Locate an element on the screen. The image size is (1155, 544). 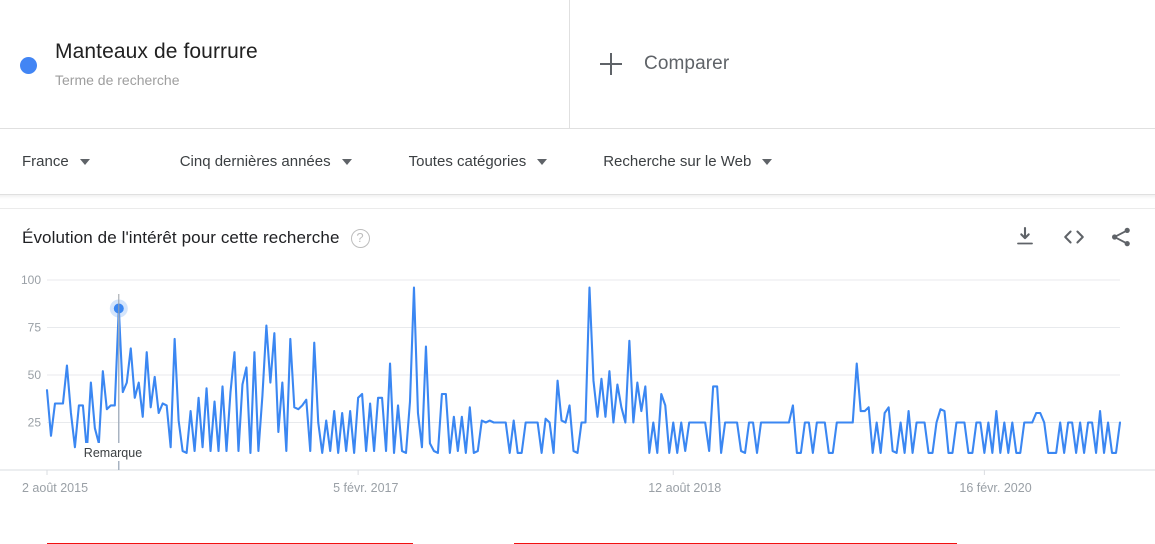
filter-search-type-label: Recherche sur le Web is located at coordinates (677, 161).